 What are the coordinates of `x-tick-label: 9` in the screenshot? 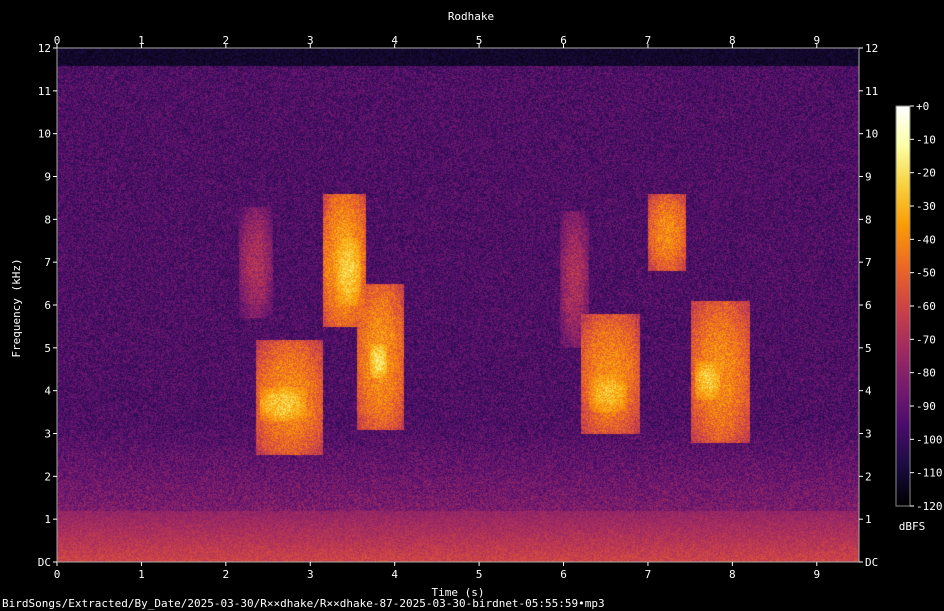 It's located at (816, 574).